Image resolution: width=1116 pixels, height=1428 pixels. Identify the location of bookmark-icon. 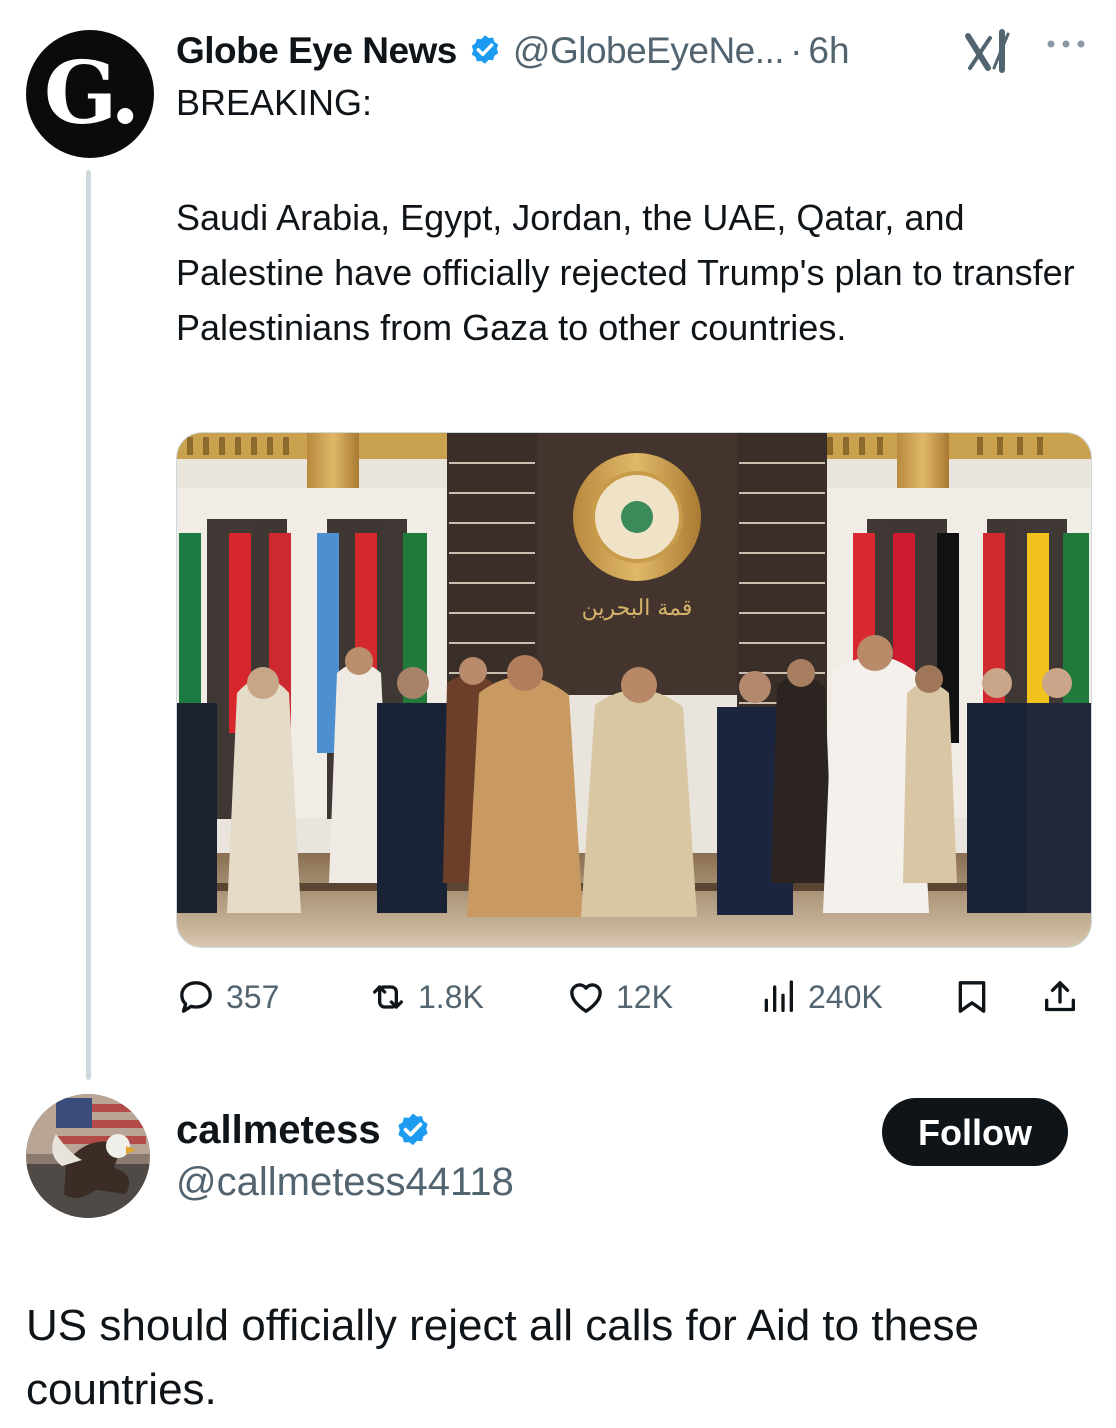
(972, 997).